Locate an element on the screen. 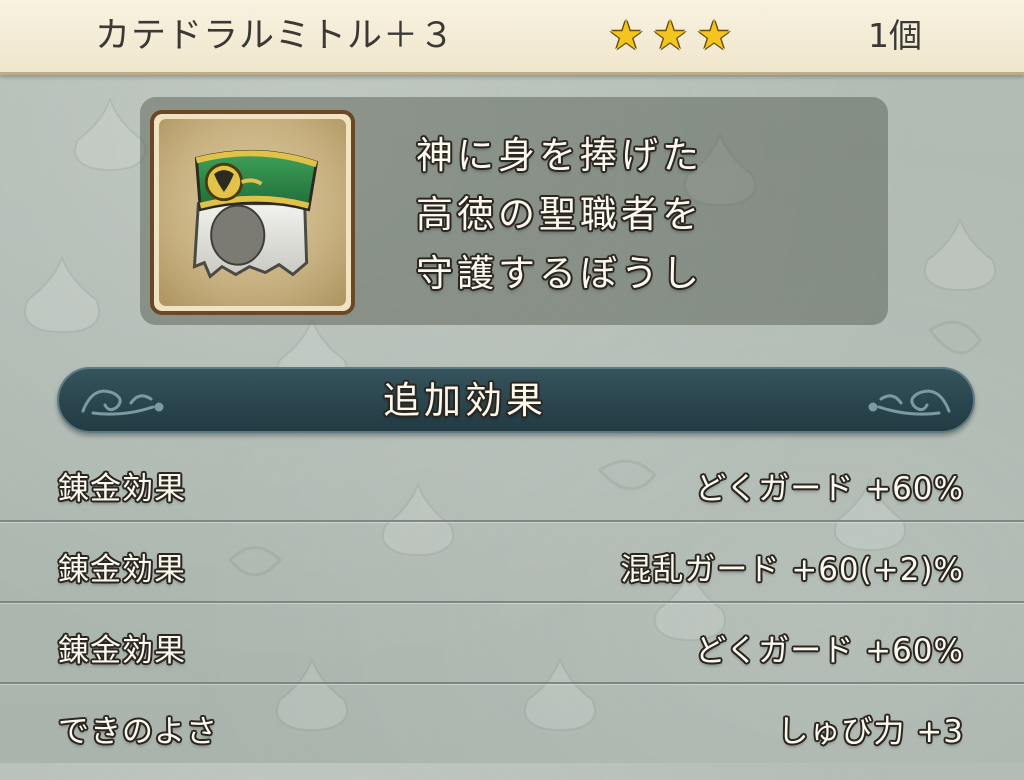  effect-row: 錬金効果 混乱ガード +60(+2)% is located at coordinates (512, 562).